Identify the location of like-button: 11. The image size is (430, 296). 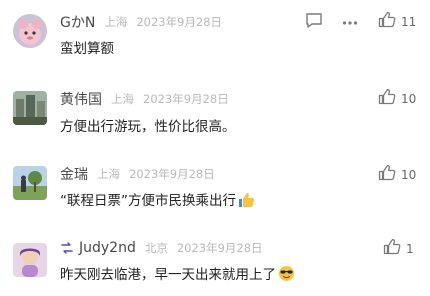
(397, 21).